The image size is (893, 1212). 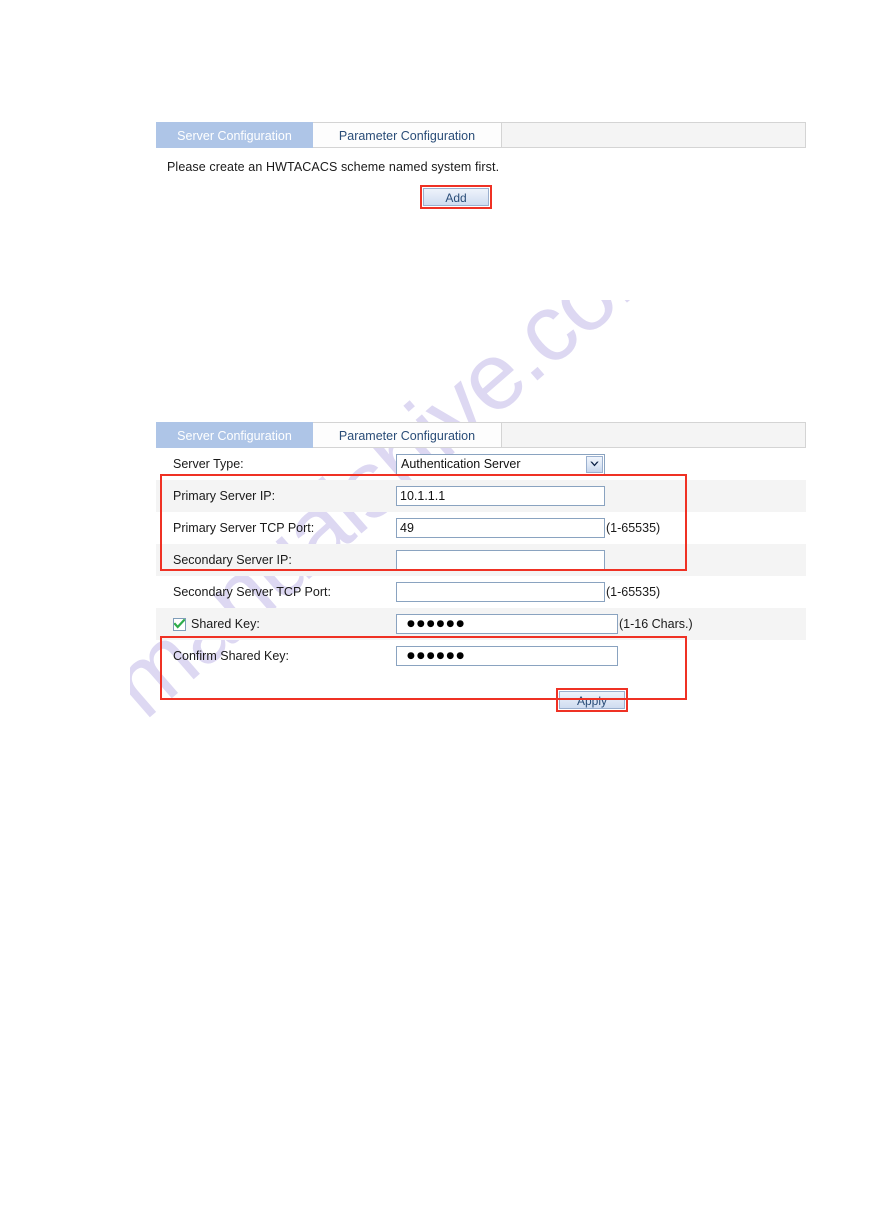 I want to click on primary-server-ip-input, so click(x=500, y=496).